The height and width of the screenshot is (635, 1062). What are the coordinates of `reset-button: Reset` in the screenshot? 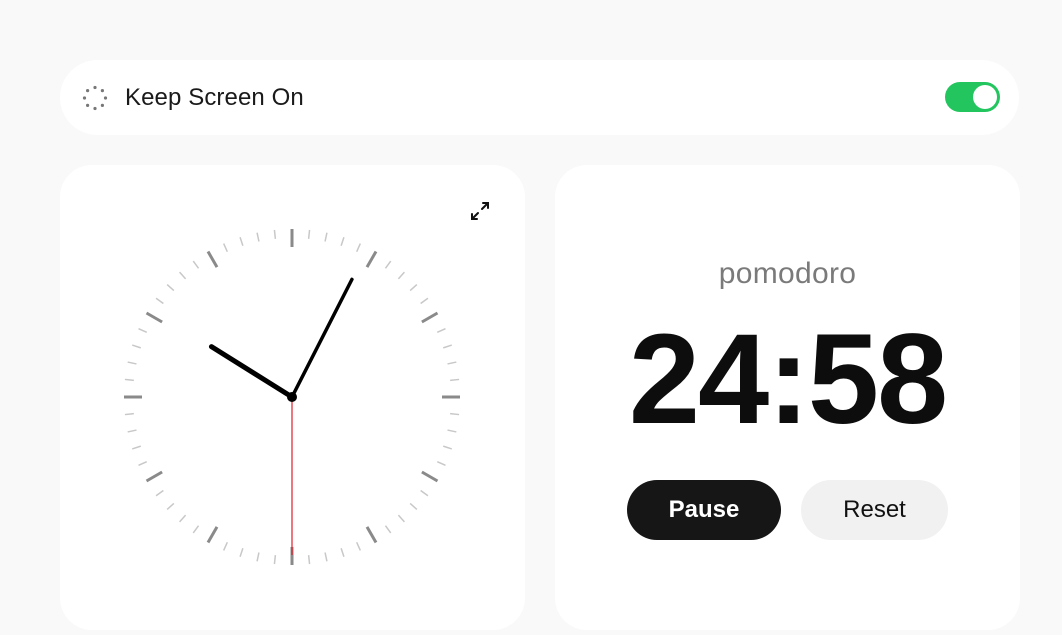 It's located at (874, 510).